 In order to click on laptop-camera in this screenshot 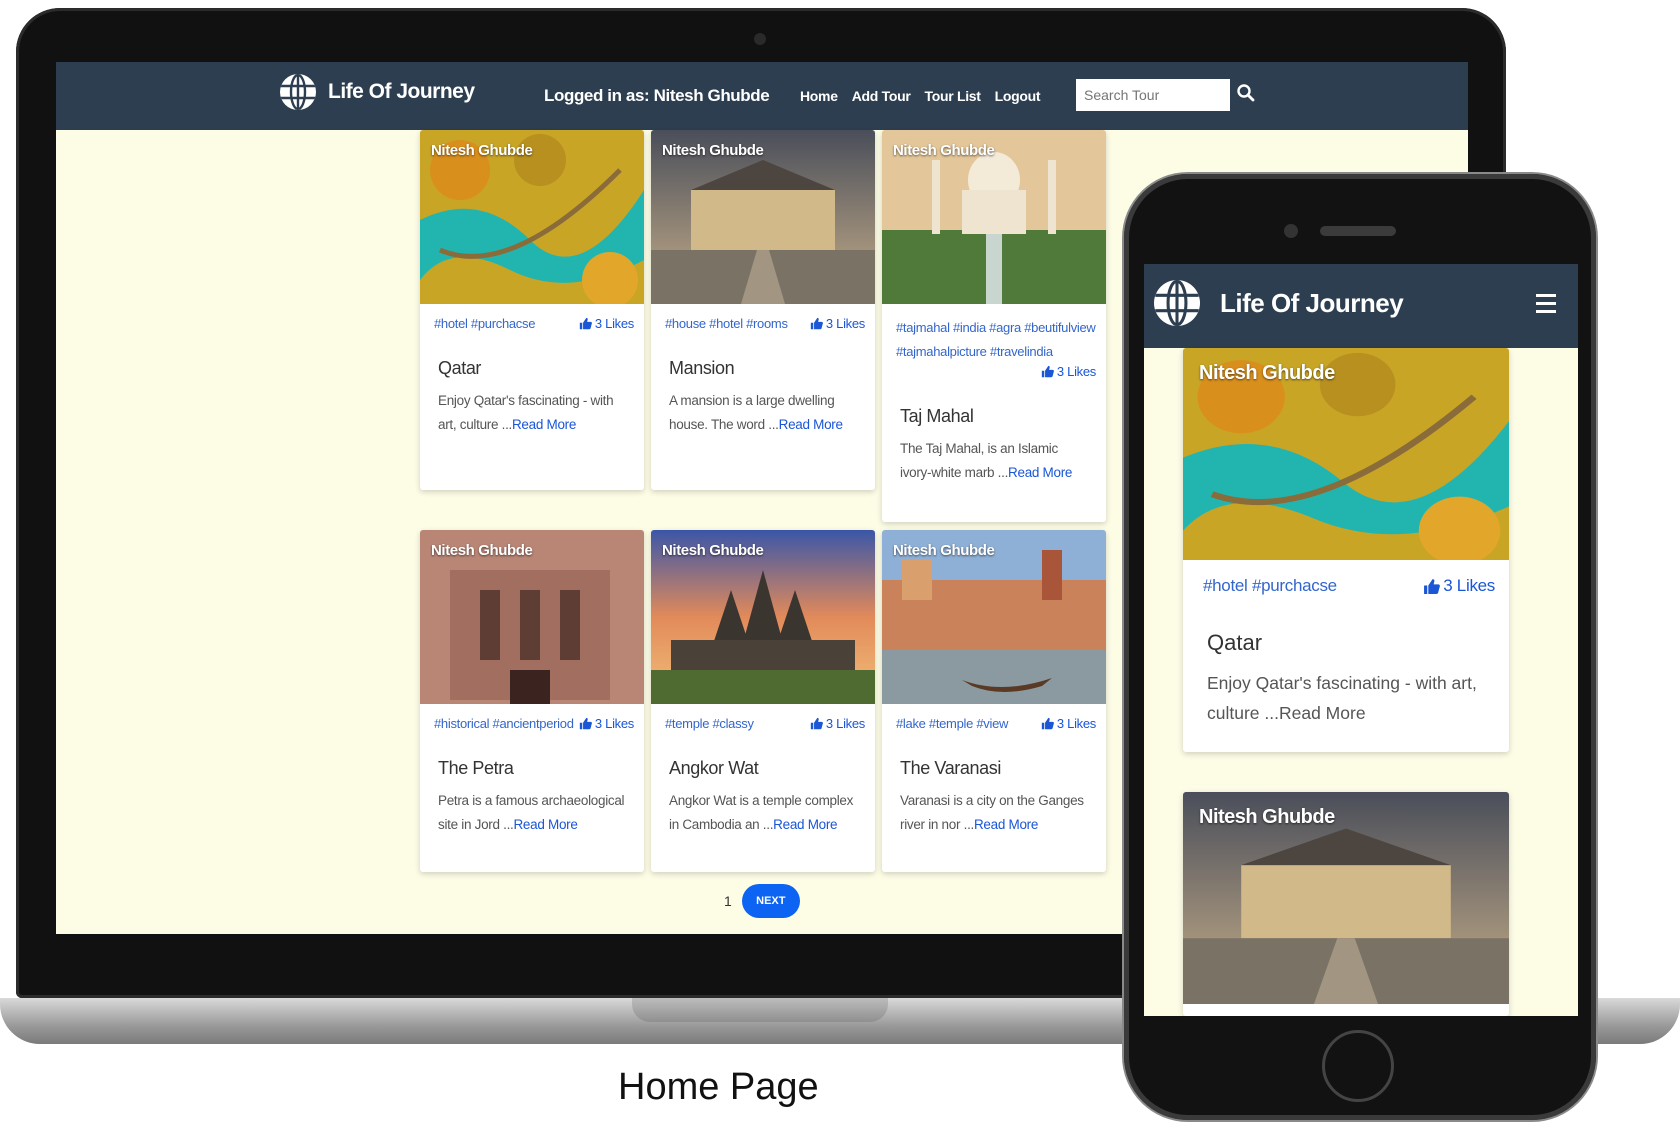, I will do `click(760, 39)`.